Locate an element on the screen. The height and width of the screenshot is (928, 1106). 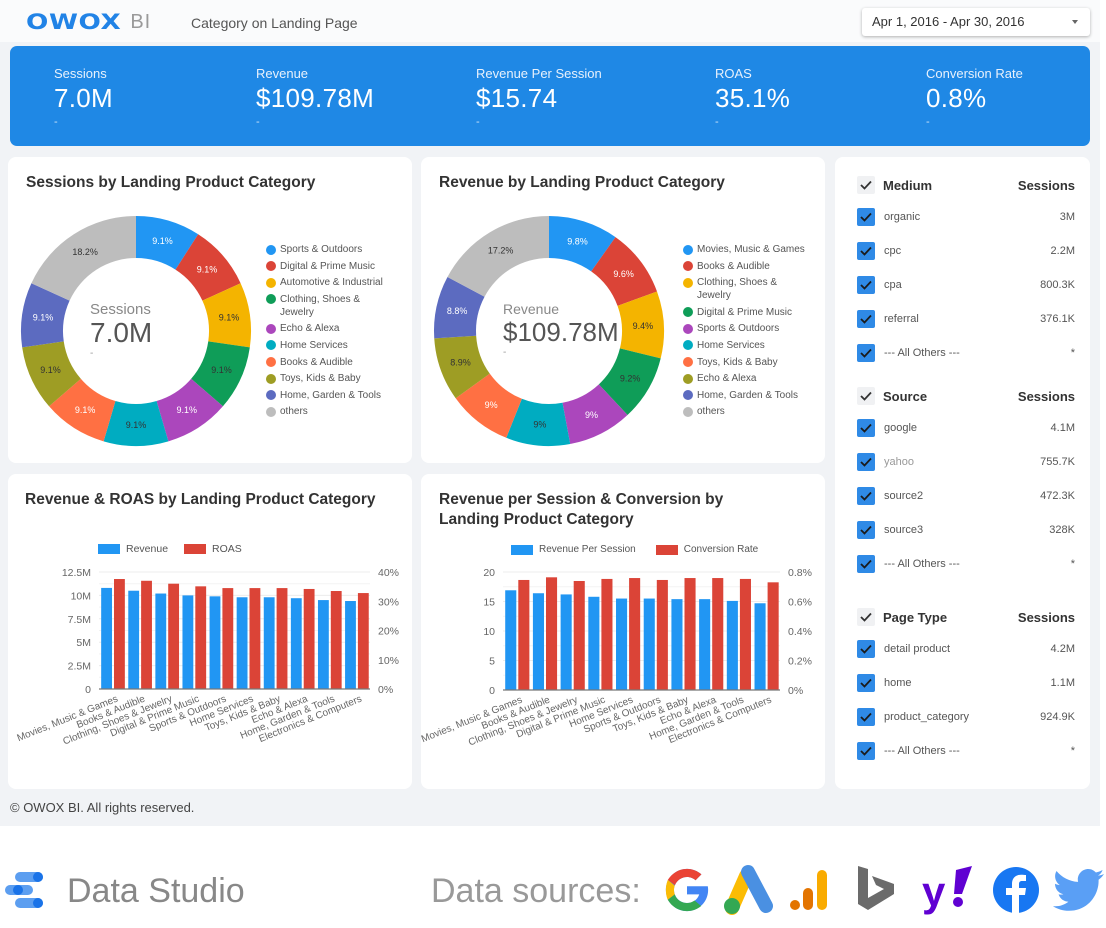
bar-revenue-books-audible is located at coordinates (134, 639).